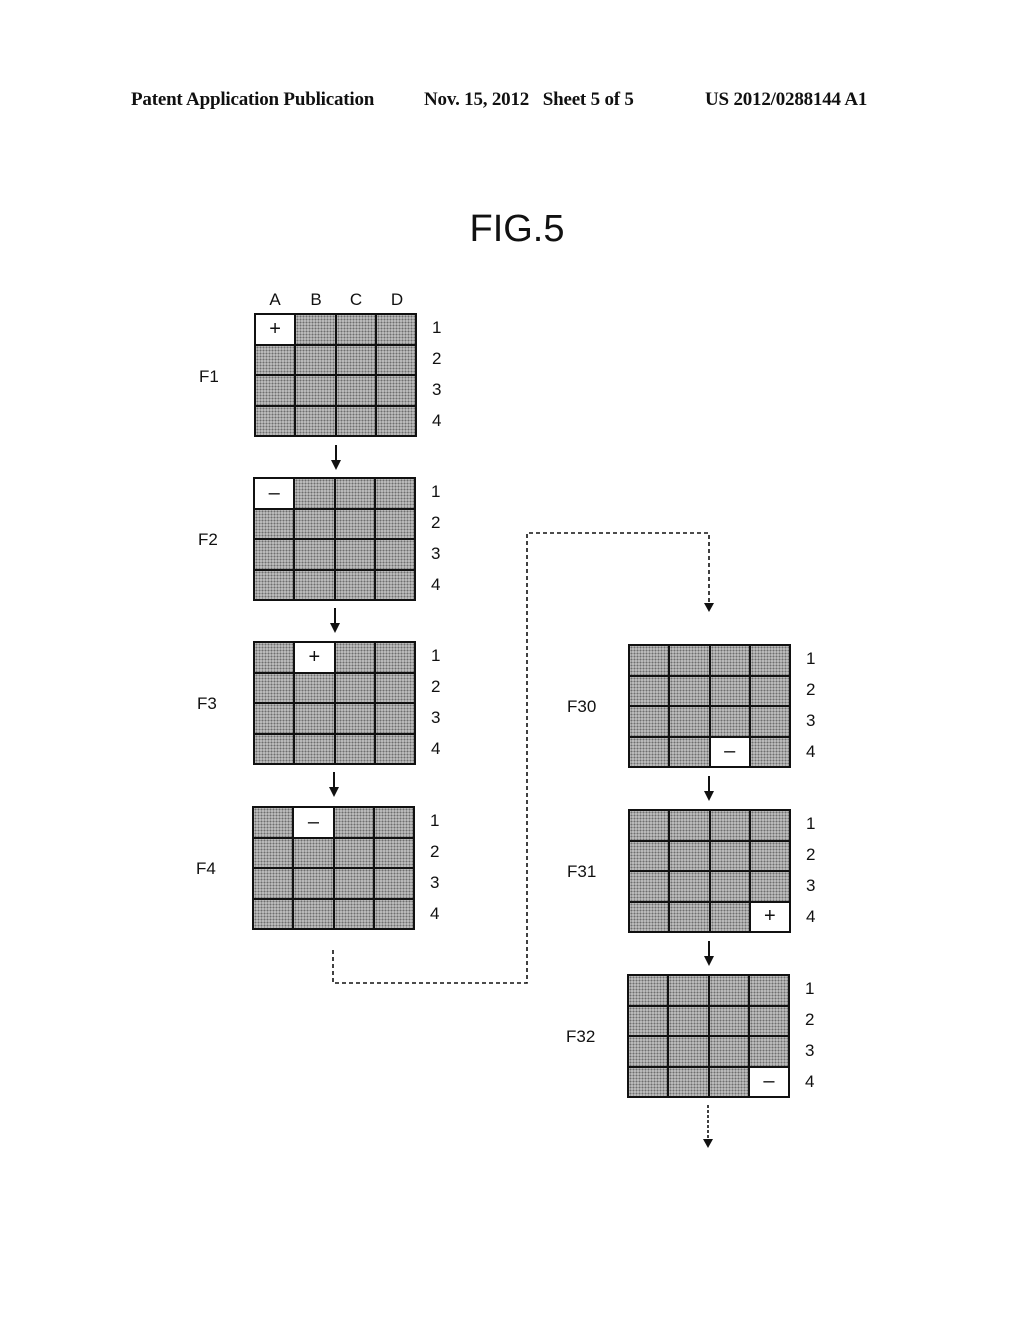  I want to click on date-sheet-label: Nov. 15, 2012 Sheet 5 of 5, so click(529, 99).